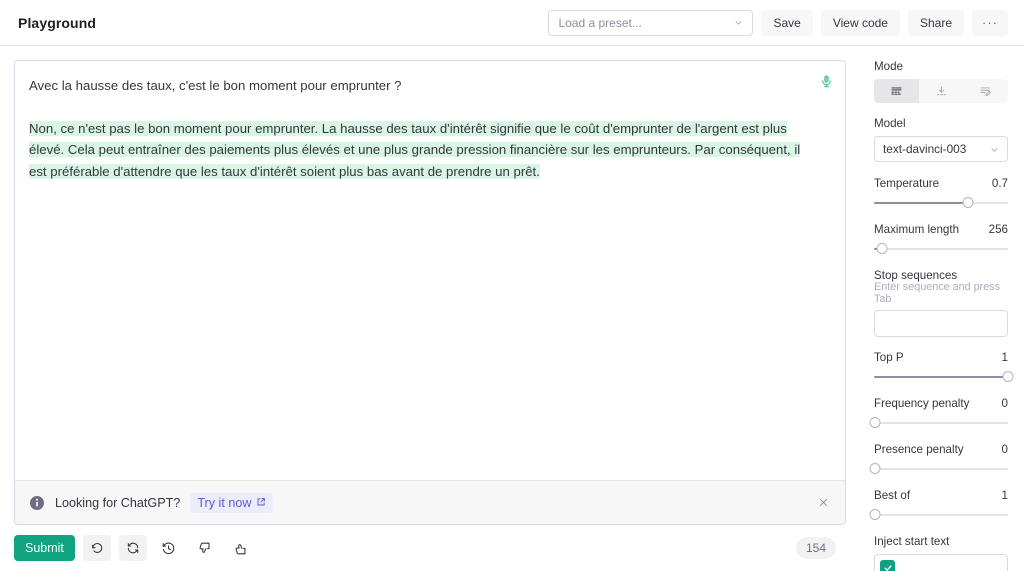 The width and height of the screenshot is (1024, 571). What do you see at coordinates (224, 502) in the screenshot?
I see `try-it-now-label: Try it now` at bounding box center [224, 502].